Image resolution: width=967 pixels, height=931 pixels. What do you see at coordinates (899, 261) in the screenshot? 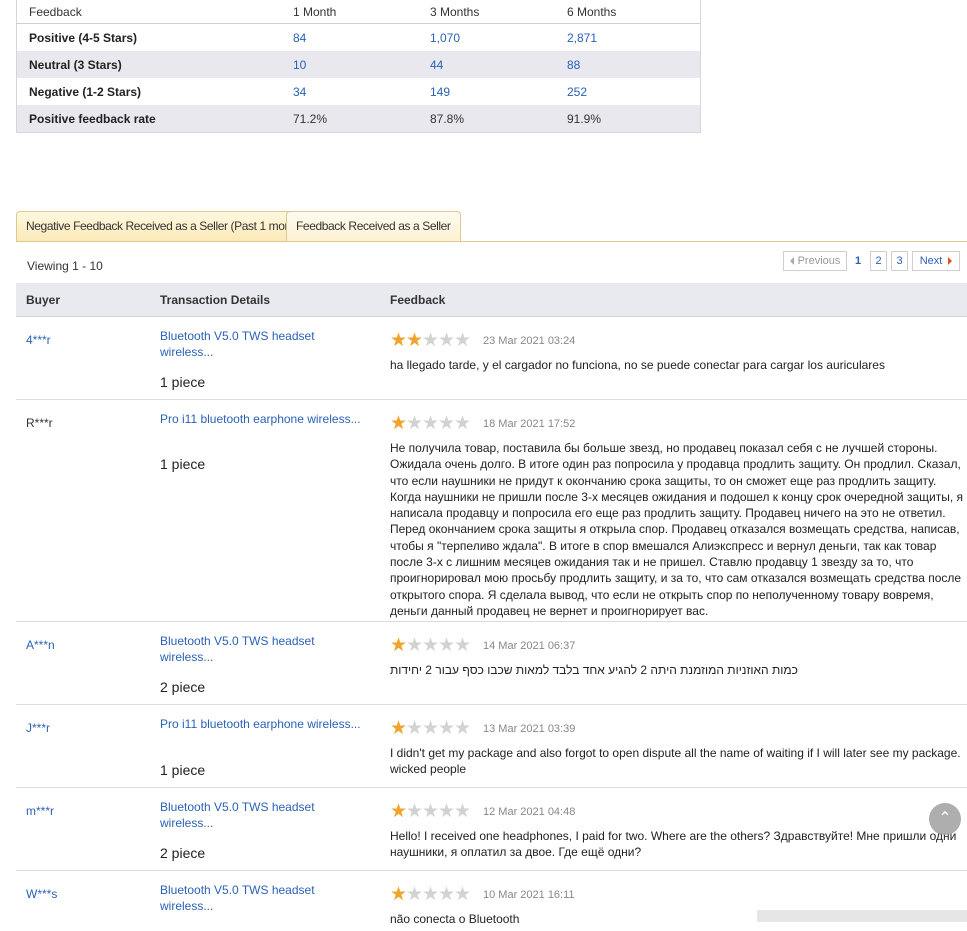
I see `page-3-link: 3` at bounding box center [899, 261].